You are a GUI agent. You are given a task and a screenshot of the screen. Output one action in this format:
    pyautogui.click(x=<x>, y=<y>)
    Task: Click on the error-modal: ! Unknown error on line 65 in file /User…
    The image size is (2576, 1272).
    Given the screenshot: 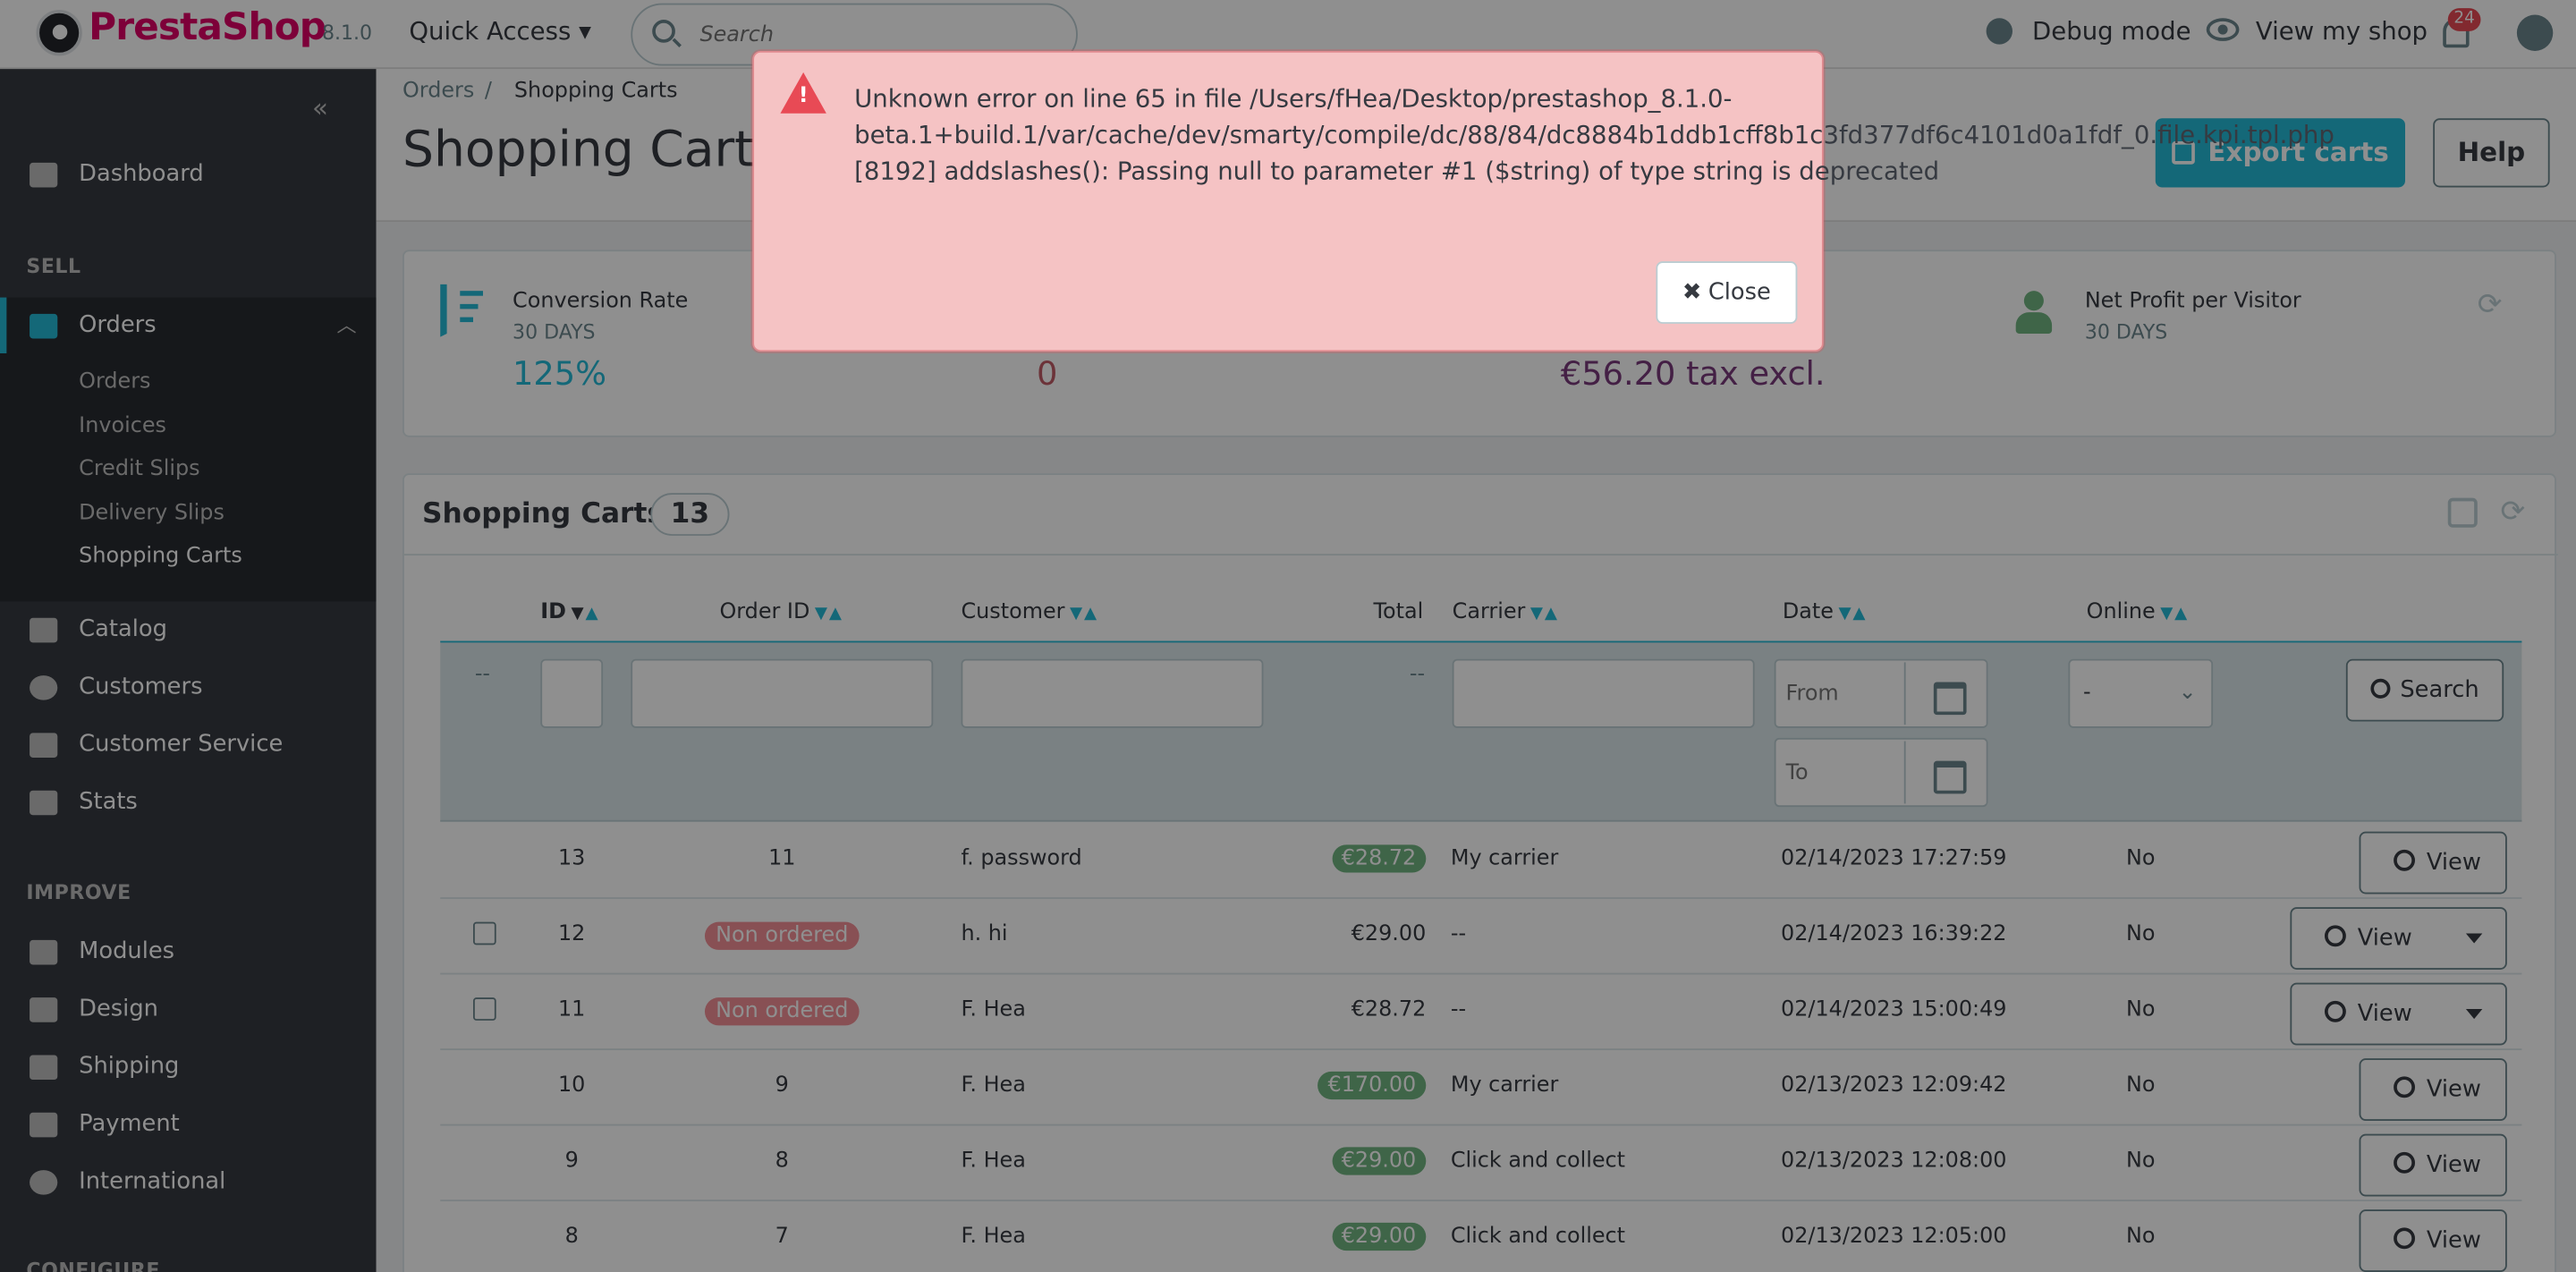 What is the action you would take?
    pyautogui.click(x=1543, y=201)
    